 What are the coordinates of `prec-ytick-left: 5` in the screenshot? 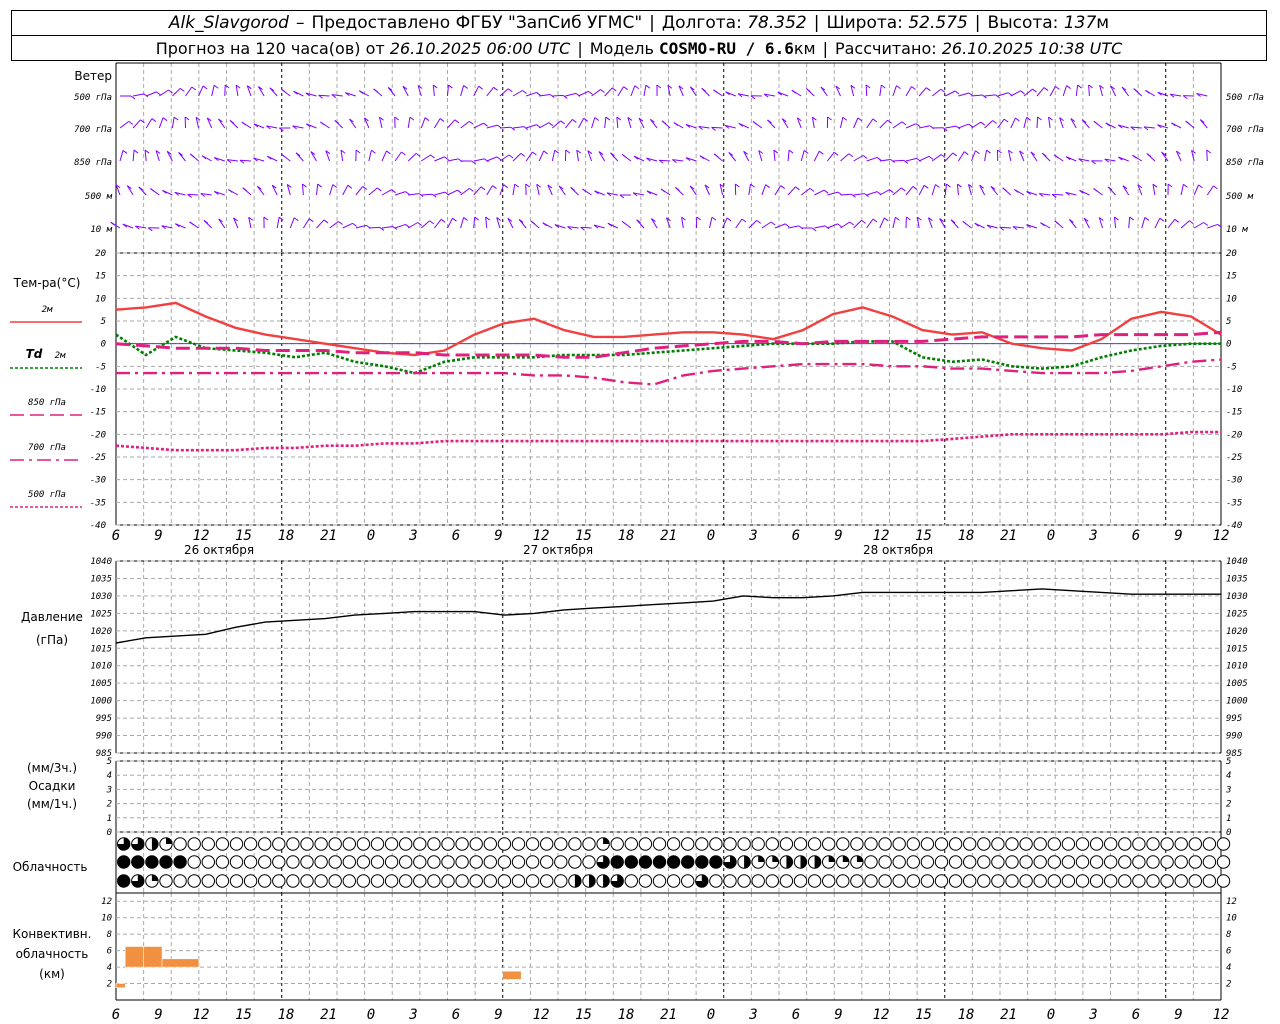 It's located at (109, 762).